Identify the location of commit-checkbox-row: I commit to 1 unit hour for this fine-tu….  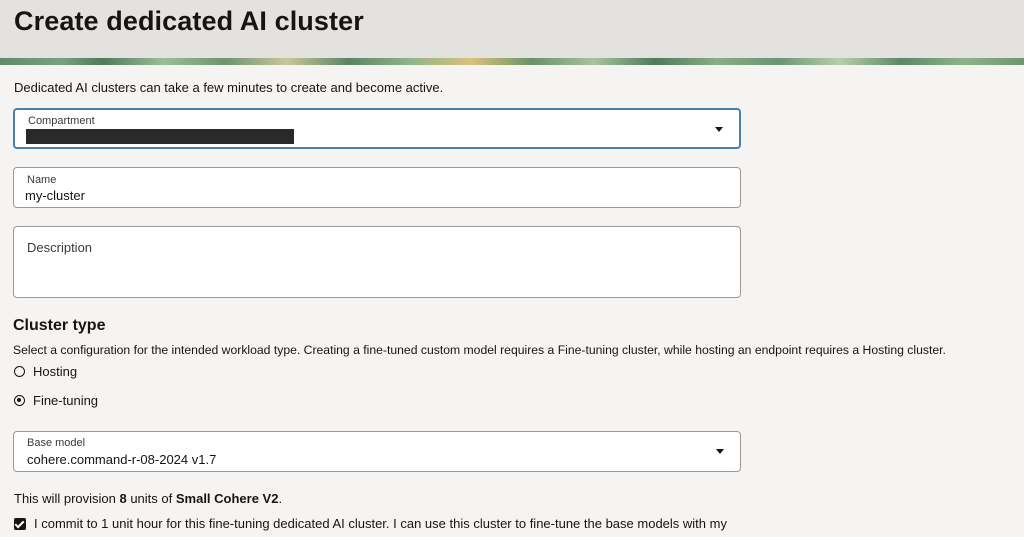
(370, 523).